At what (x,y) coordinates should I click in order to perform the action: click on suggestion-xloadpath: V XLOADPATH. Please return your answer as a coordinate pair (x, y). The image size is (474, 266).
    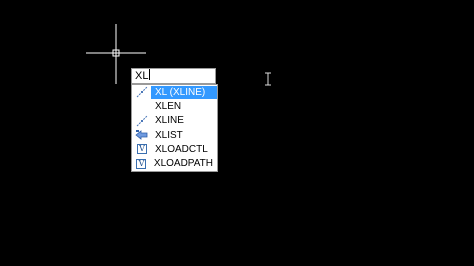
    Looking at the image, I should click on (174, 163).